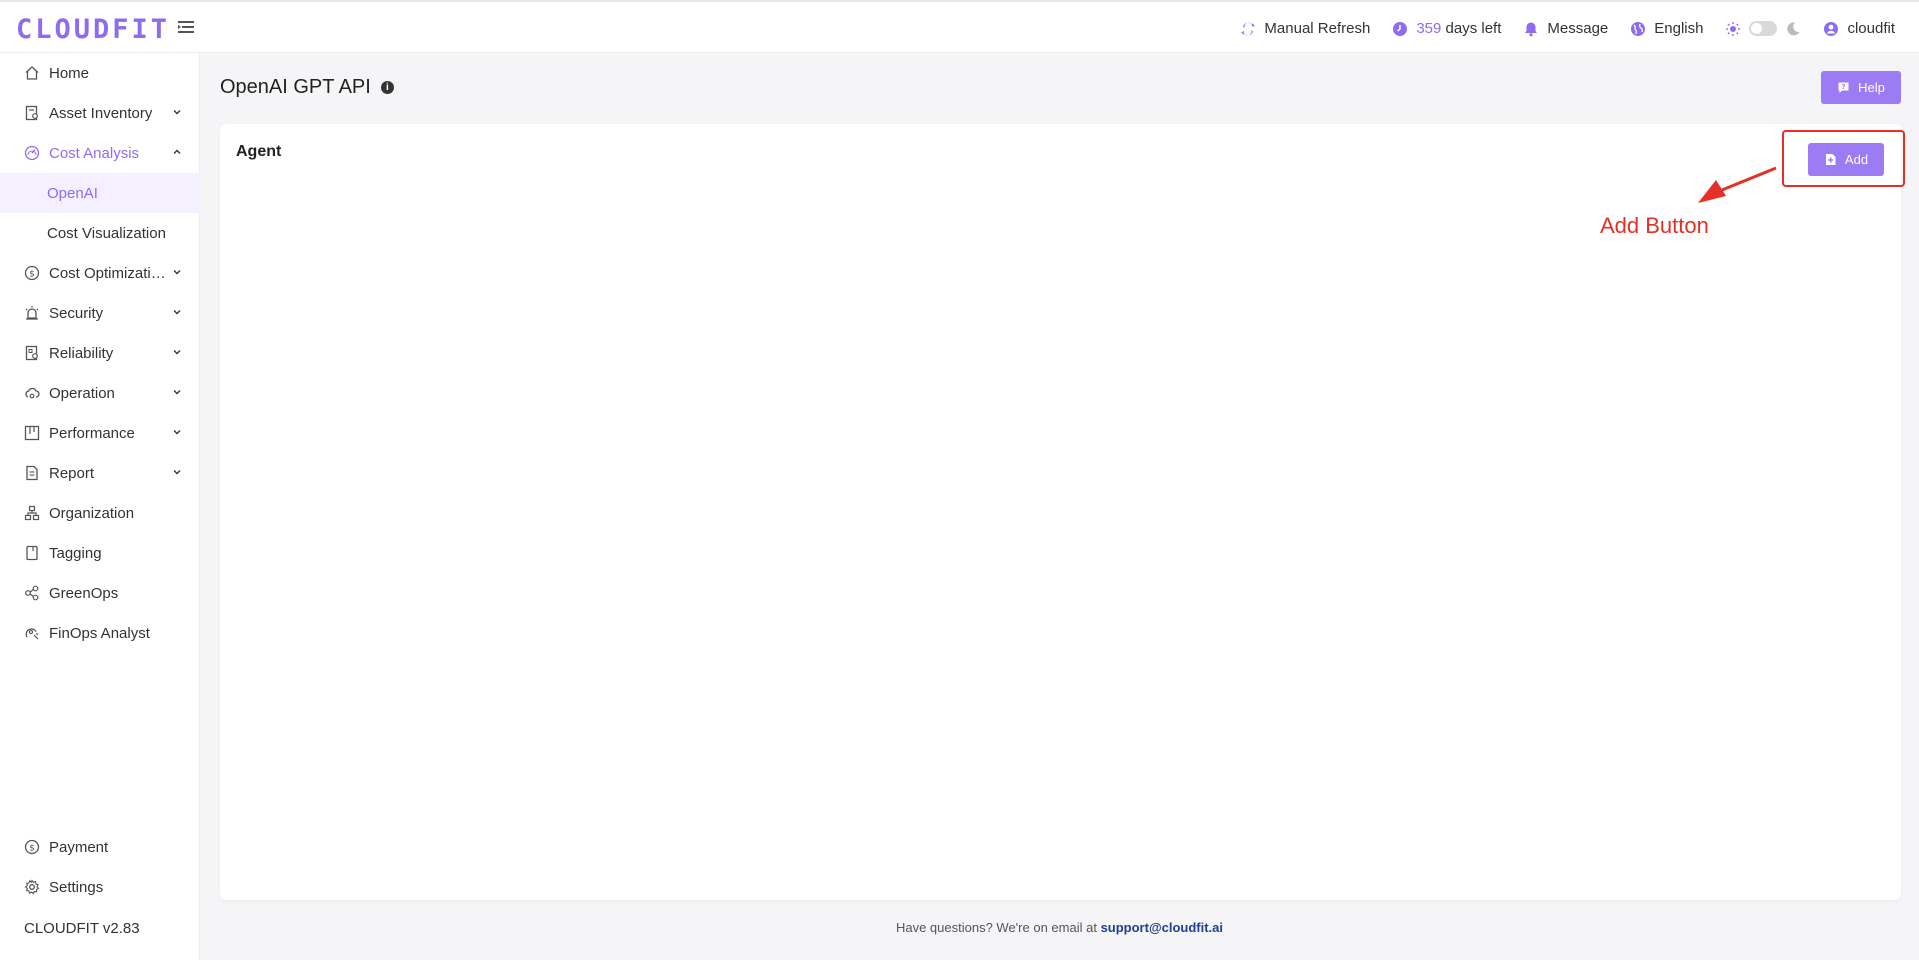 This screenshot has height=960, width=1919. What do you see at coordinates (32, 153) in the screenshot?
I see `gauge-icon` at bounding box center [32, 153].